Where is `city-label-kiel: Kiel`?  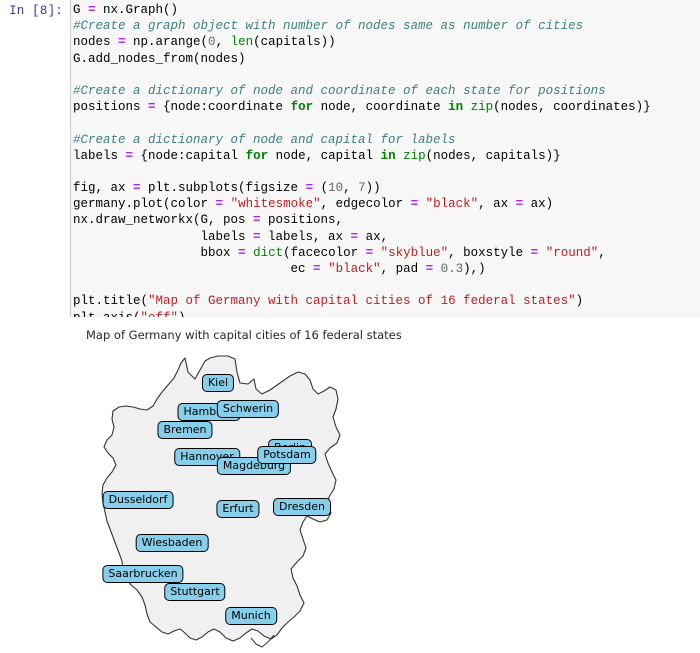 city-label-kiel: Kiel is located at coordinates (218, 383).